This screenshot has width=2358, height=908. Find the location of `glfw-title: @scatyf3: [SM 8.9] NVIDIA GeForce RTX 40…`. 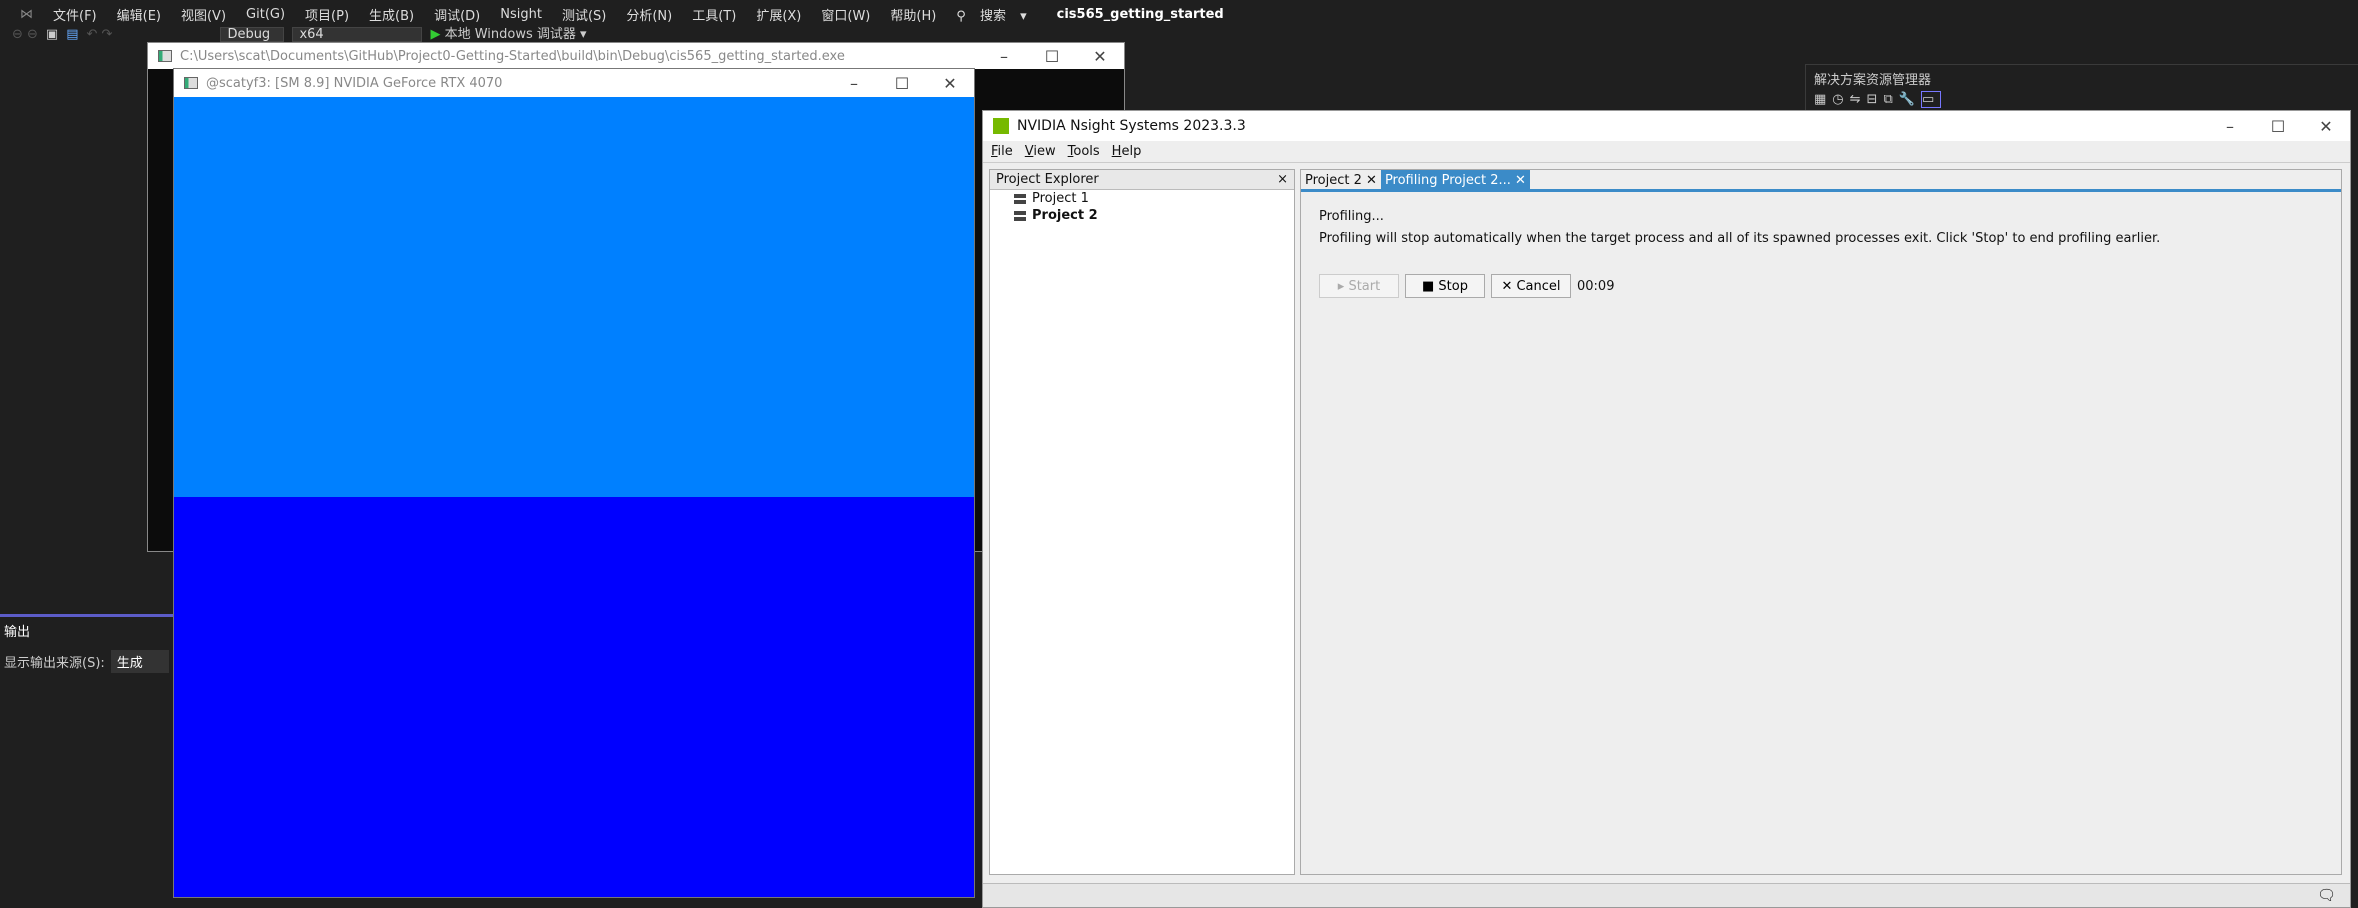

glfw-title: @scatyf3: [SM 8.9] NVIDIA GeForce RTX 40… is located at coordinates (354, 83).